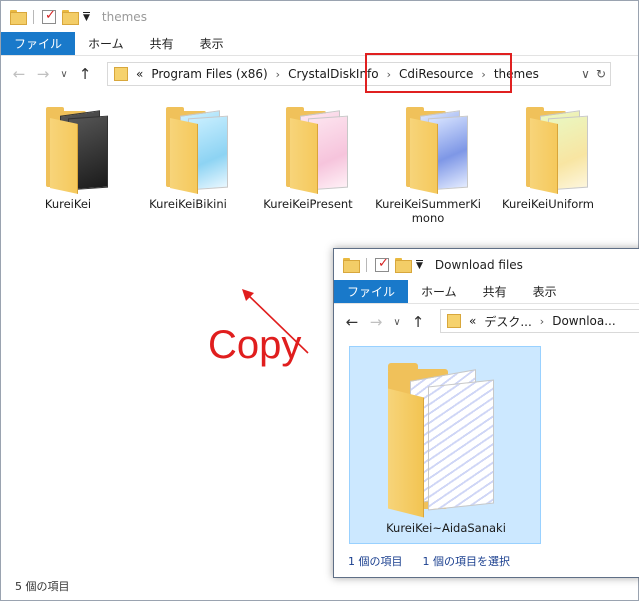 This screenshot has width=639, height=601. Describe the element at coordinates (209, 74) in the screenshot. I see `breadcrumb-program-files: Program Files (x86)` at that location.